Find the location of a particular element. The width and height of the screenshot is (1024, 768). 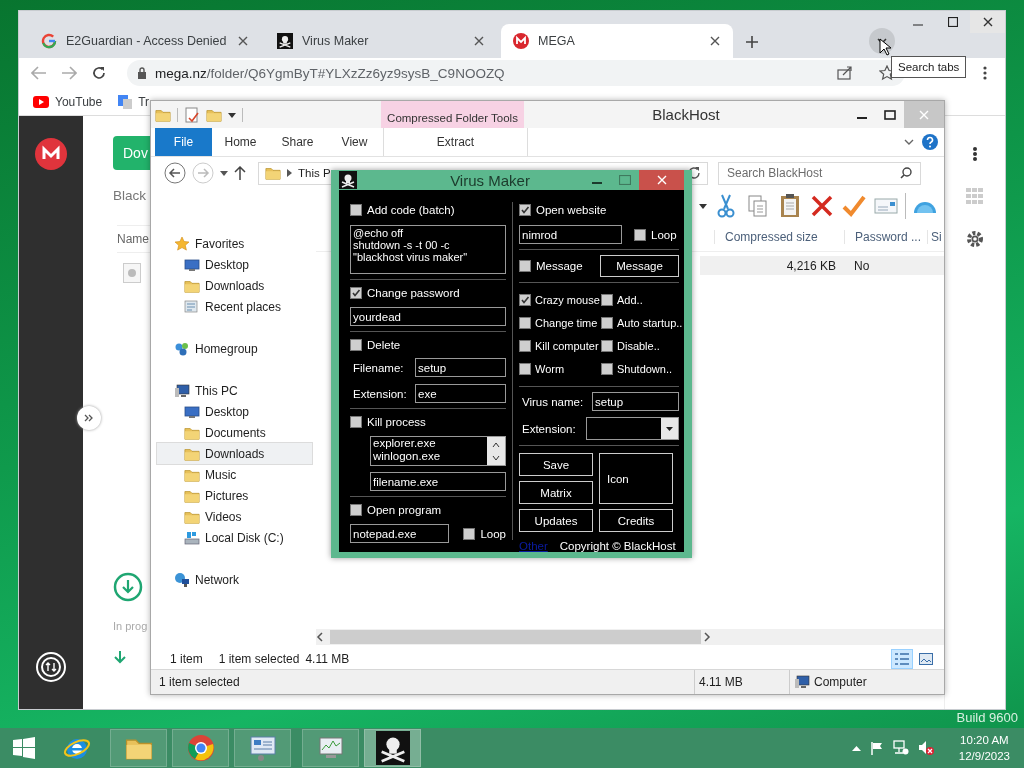

status-location: Computer is located at coordinates (840, 682).